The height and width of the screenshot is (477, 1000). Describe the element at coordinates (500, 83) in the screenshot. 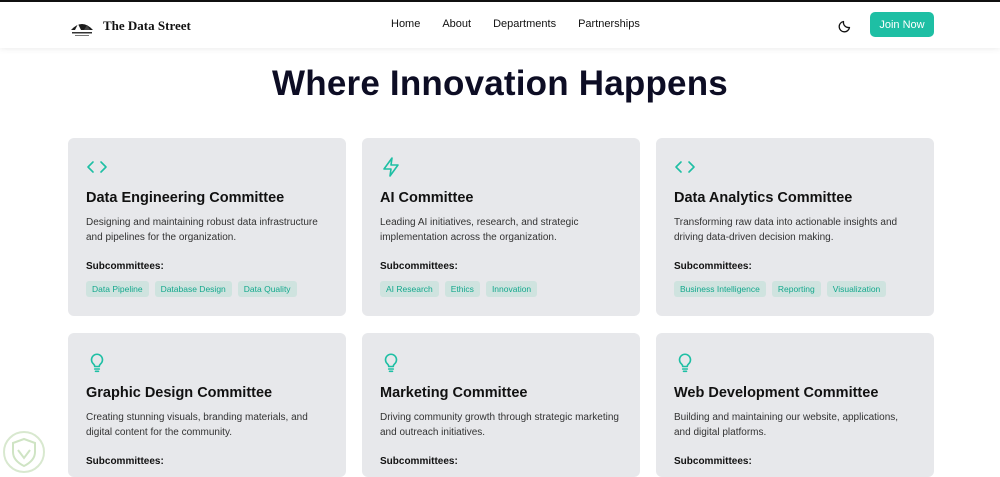

I see `page-title: Where Innovation Happens` at that location.